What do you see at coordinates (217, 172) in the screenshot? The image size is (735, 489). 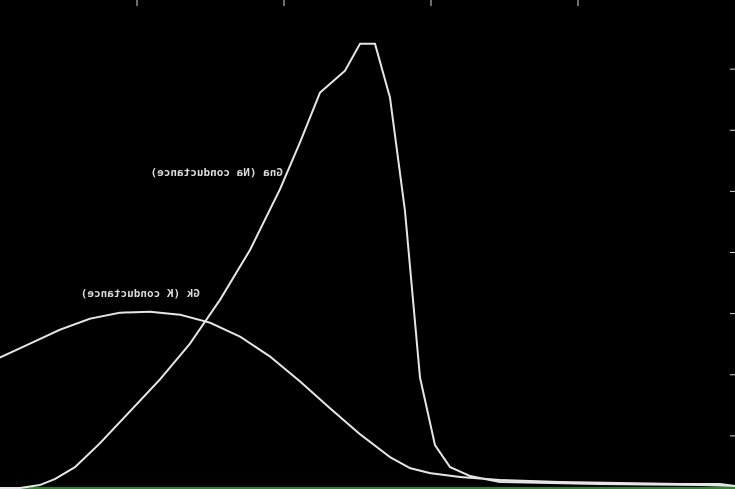 I see `gna-series-label: Gna (Na conductance)` at bounding box center [217, 172].